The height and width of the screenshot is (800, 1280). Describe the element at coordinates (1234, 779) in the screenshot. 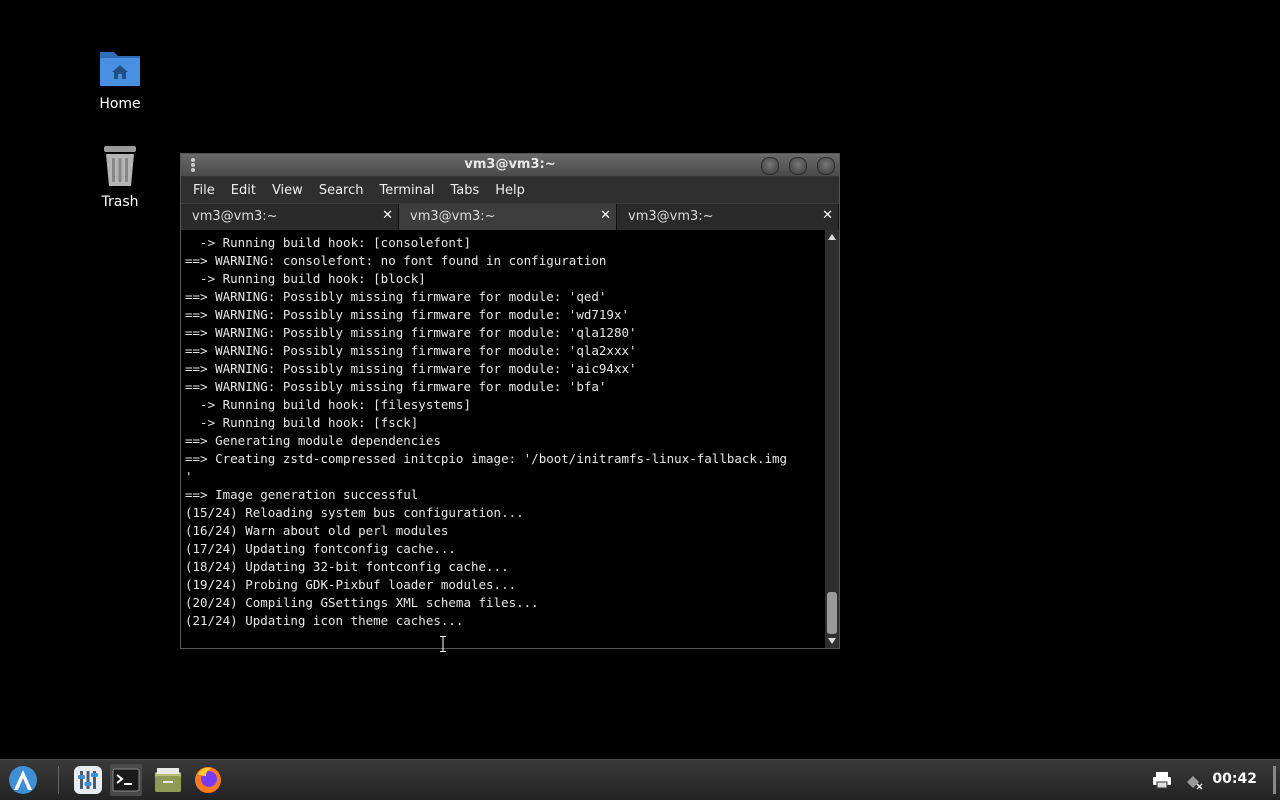

I see `clock: 00:42` at that location.